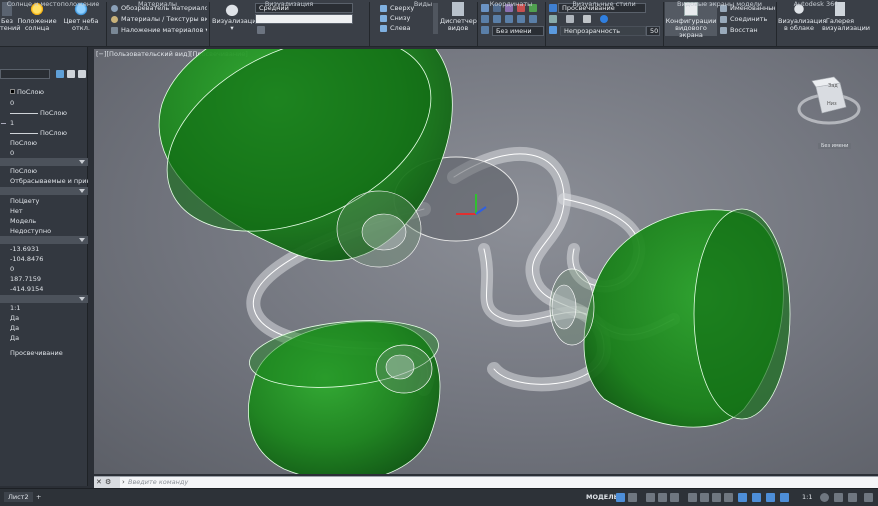 This screenshot has width=878, height=506. Describe the element at coordinates (620, 497) in the screenshot. I see `grid-icon` at that location.